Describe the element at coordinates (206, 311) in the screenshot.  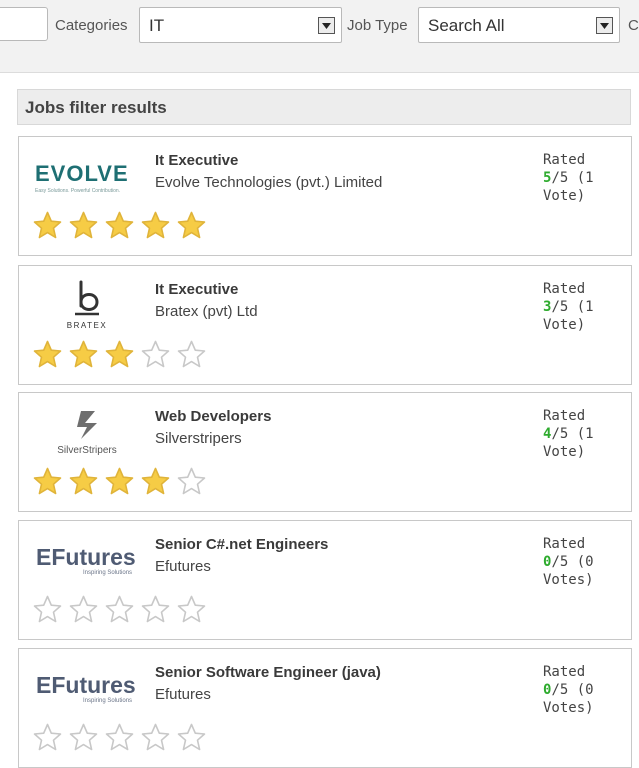
I see `company-name: Bratex (pvt) Ltd` at that location.